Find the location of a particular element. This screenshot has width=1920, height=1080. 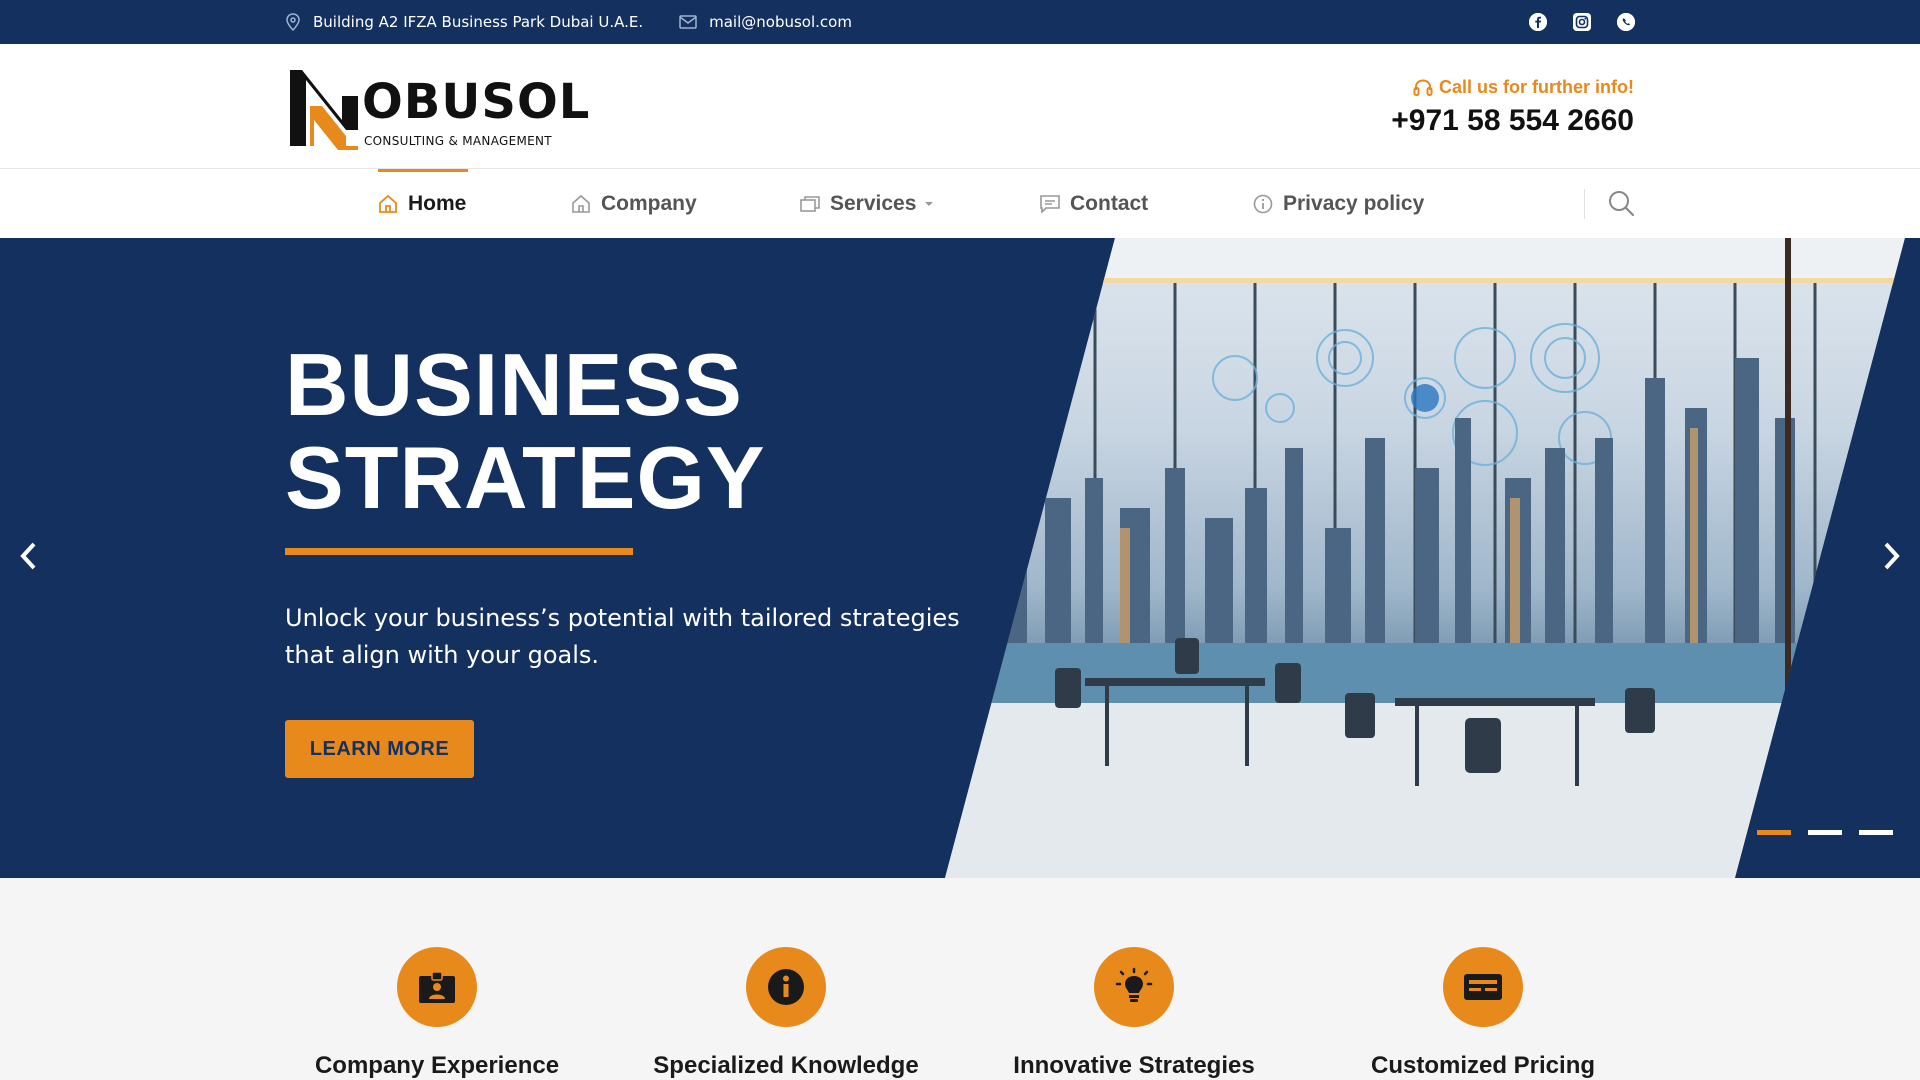

nav-item-company: Company is located at coordinates (634, 203).